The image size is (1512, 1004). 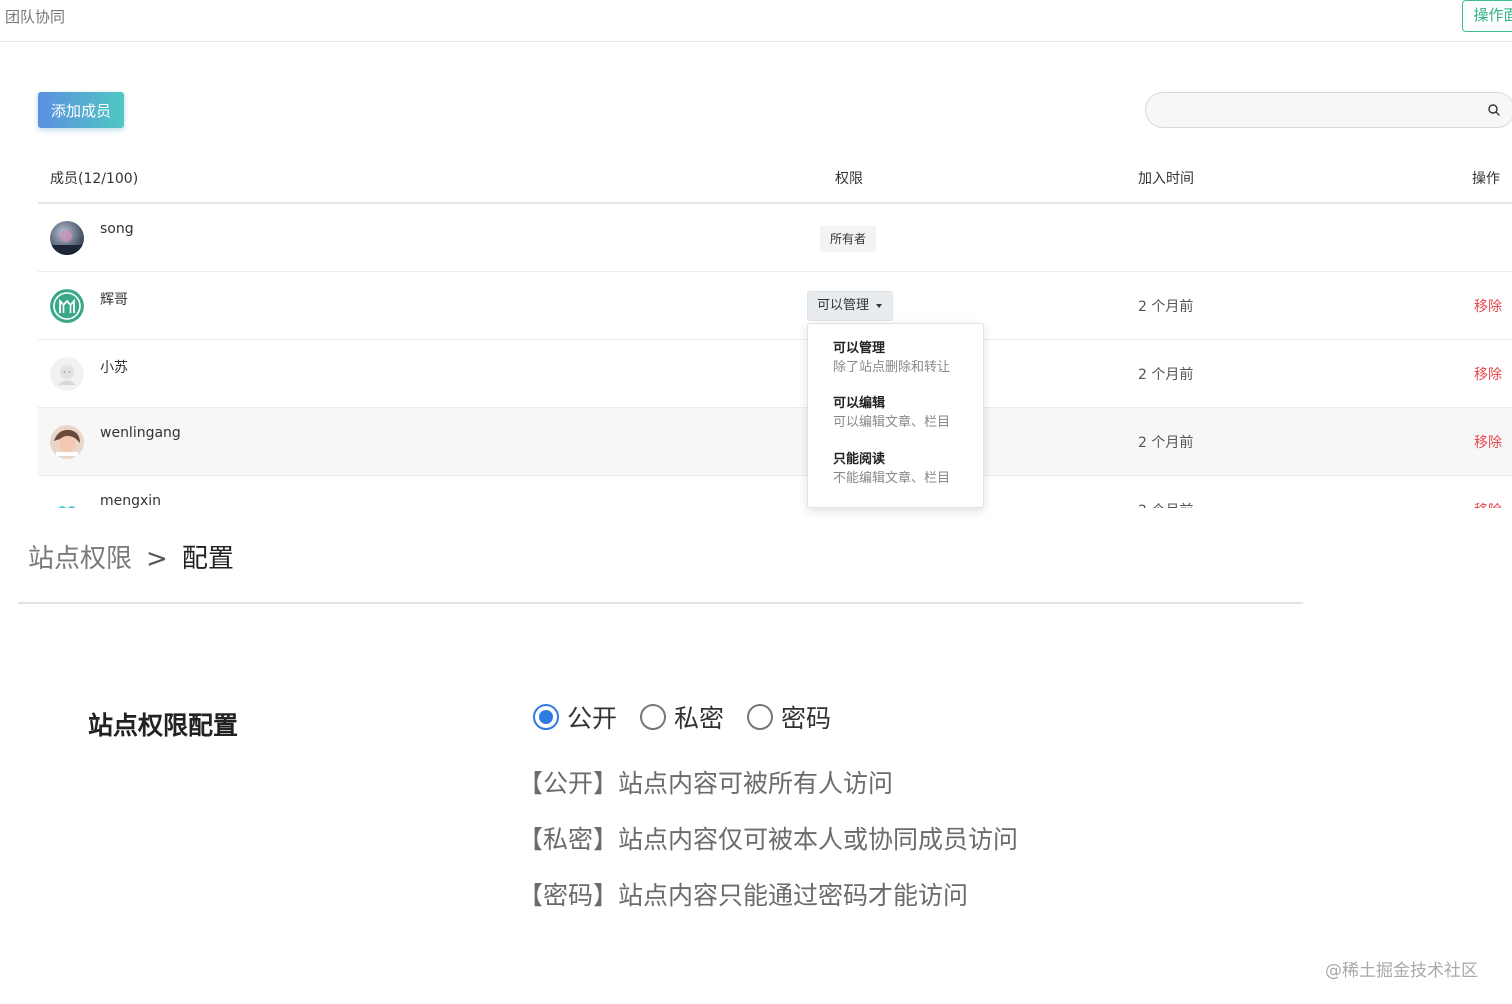 I want to click on member-name: mengxin, so click(x=131, y=500).